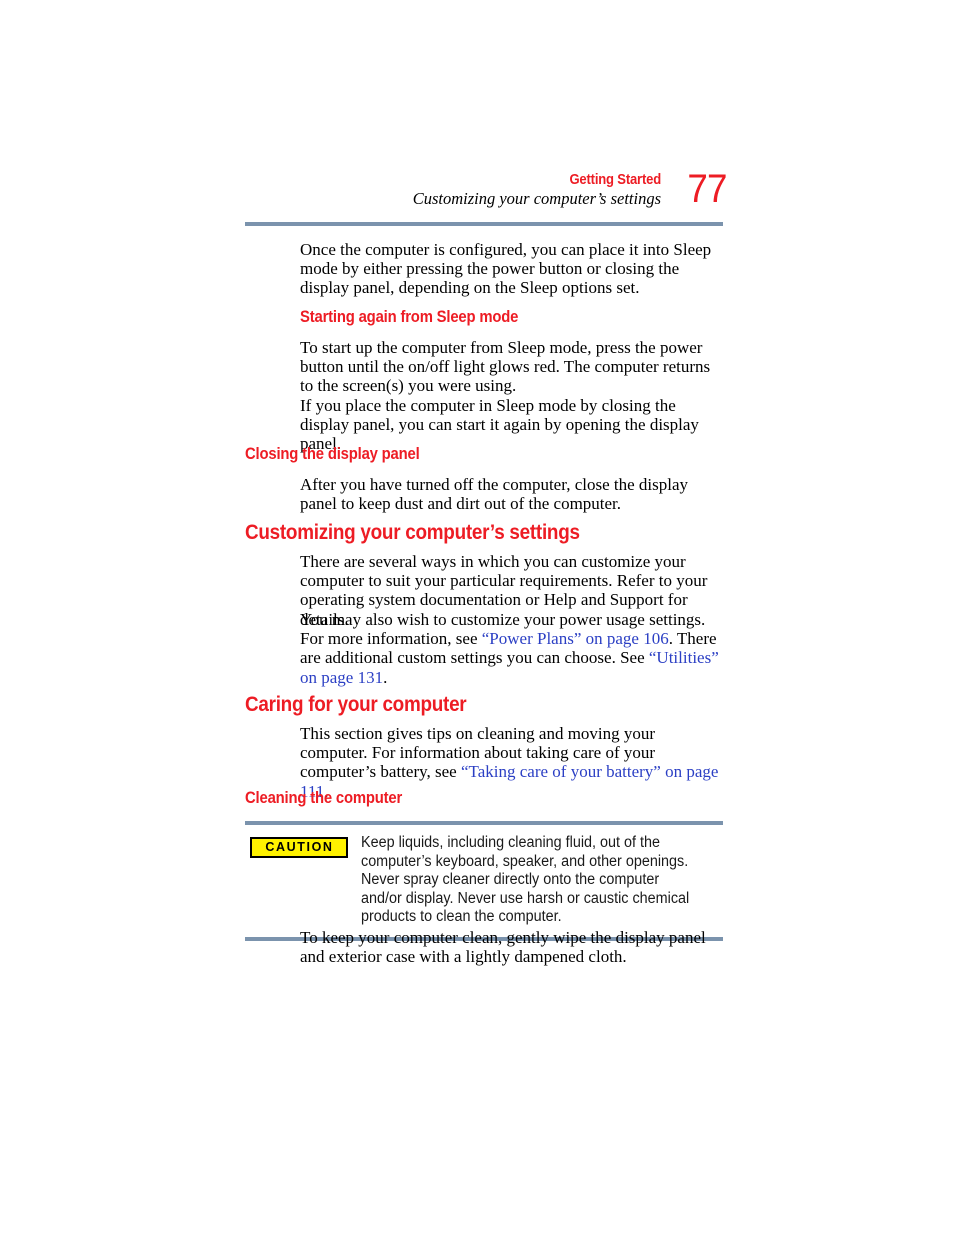  I want to click on caution-badge: CAUTION, so click(299, 847).